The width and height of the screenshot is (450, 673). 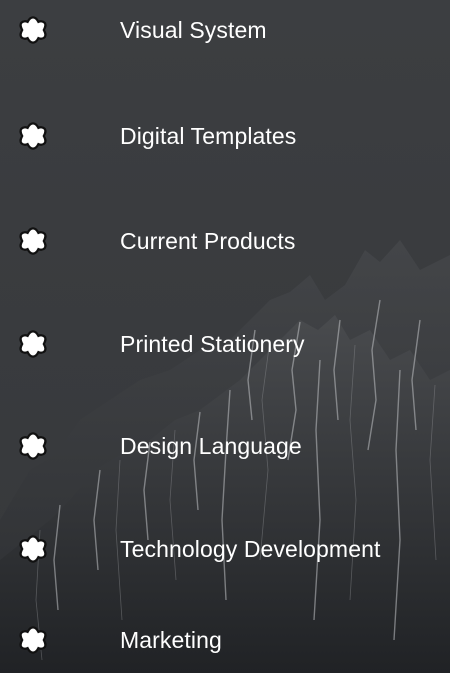 What do you see at coordinates (171, 640) in the screenshot?
I see `menu-item-label: Marketing` at bounding box center [171, 640].